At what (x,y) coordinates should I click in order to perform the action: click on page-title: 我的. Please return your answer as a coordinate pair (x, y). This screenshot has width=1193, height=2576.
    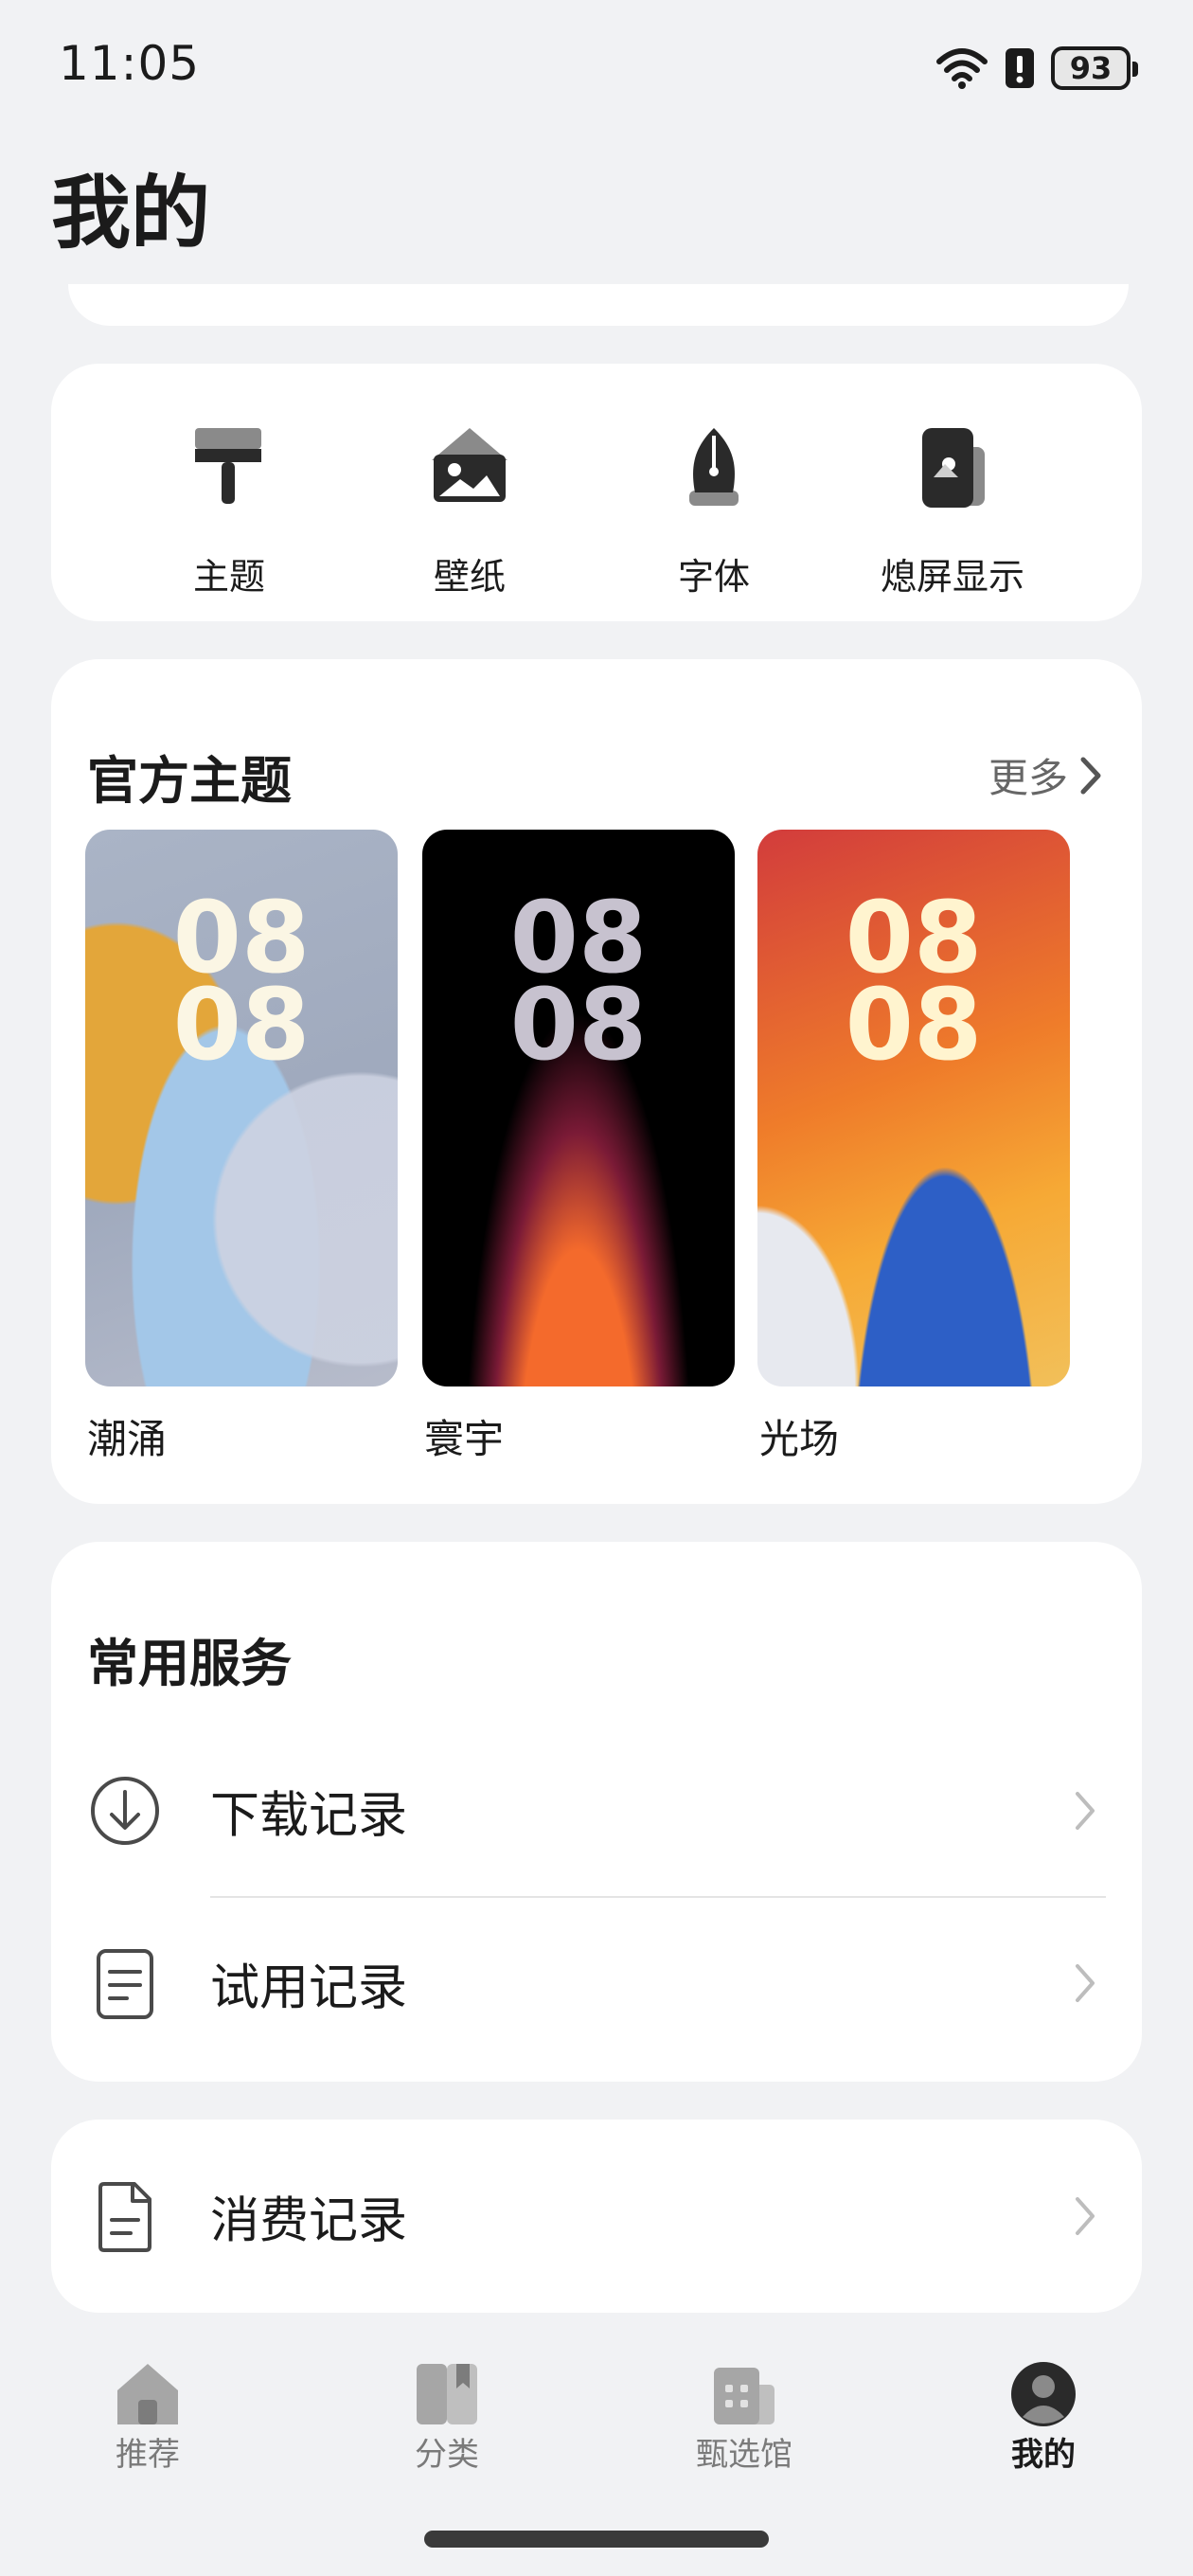
    Looking at the image, I should click on (131, 213).